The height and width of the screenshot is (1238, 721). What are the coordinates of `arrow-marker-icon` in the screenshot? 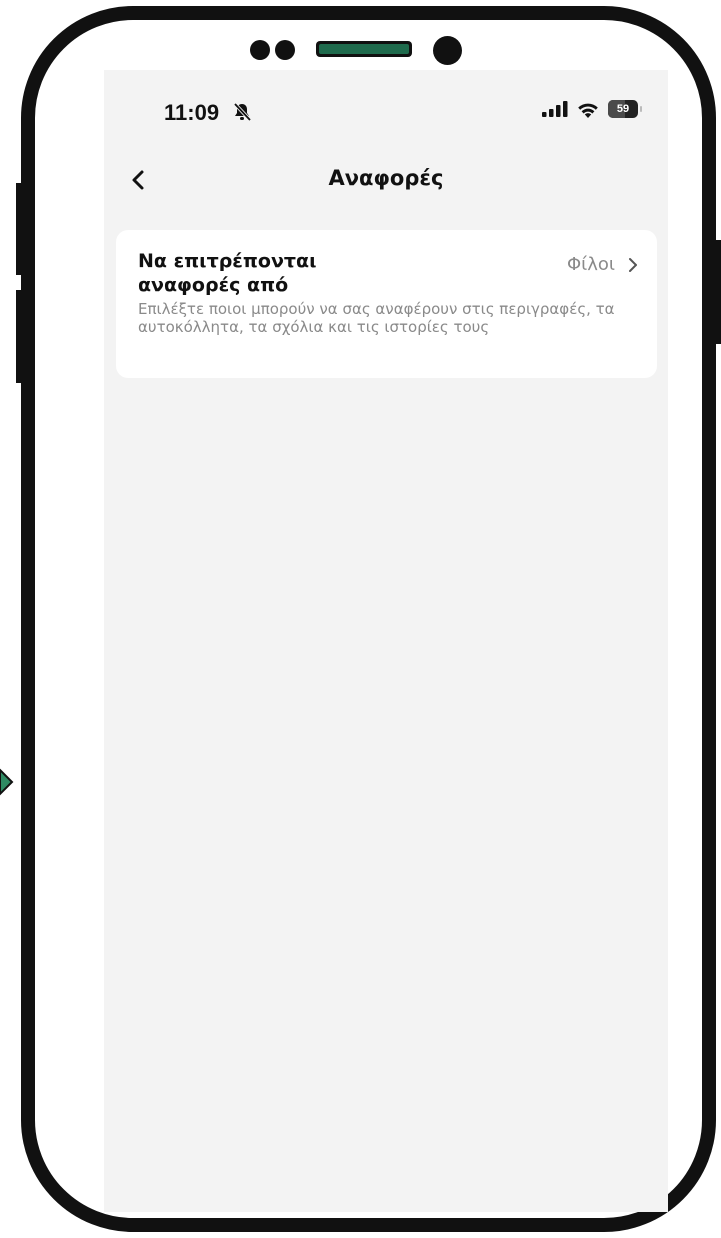 It's located at (7, 782).